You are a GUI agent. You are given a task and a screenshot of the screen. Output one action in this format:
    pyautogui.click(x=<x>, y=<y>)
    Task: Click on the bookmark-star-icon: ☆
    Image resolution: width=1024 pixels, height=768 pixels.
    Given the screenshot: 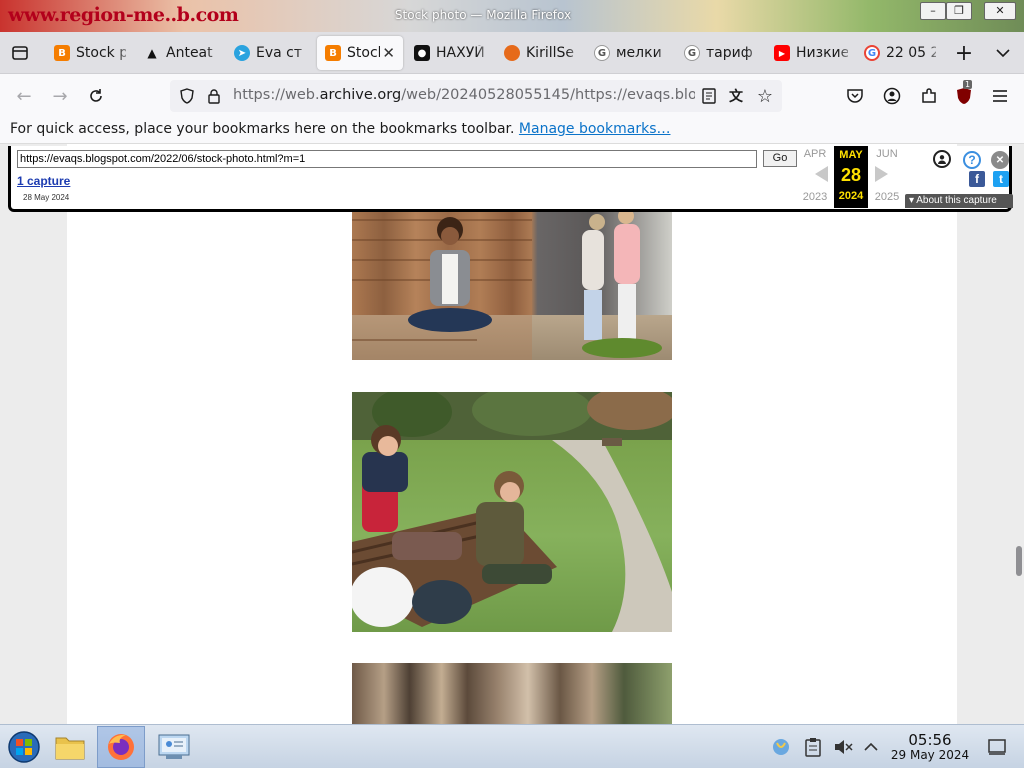 What is the action you would take?
    pyautogui.click(x=765, y=96)
    